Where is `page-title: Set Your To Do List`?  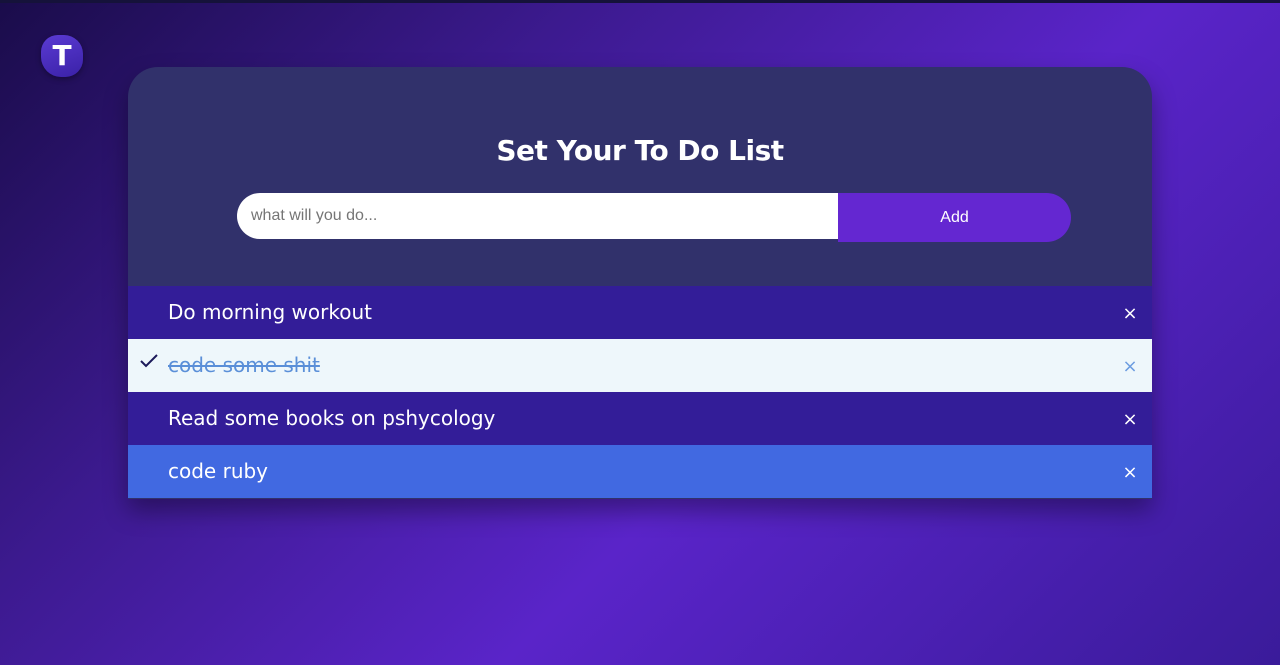 page-title: Set Your To Do List is located at coordinates (640, 150).